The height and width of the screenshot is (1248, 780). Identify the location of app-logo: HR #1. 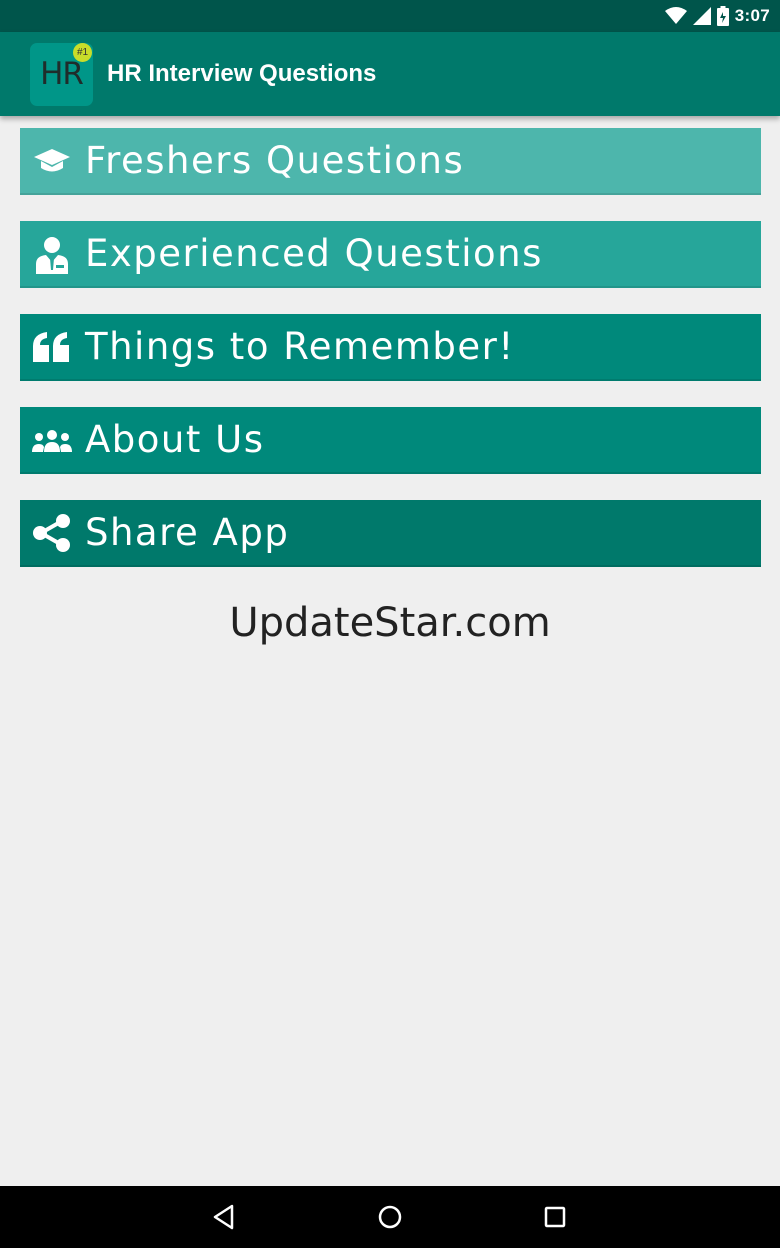
(61, 74).